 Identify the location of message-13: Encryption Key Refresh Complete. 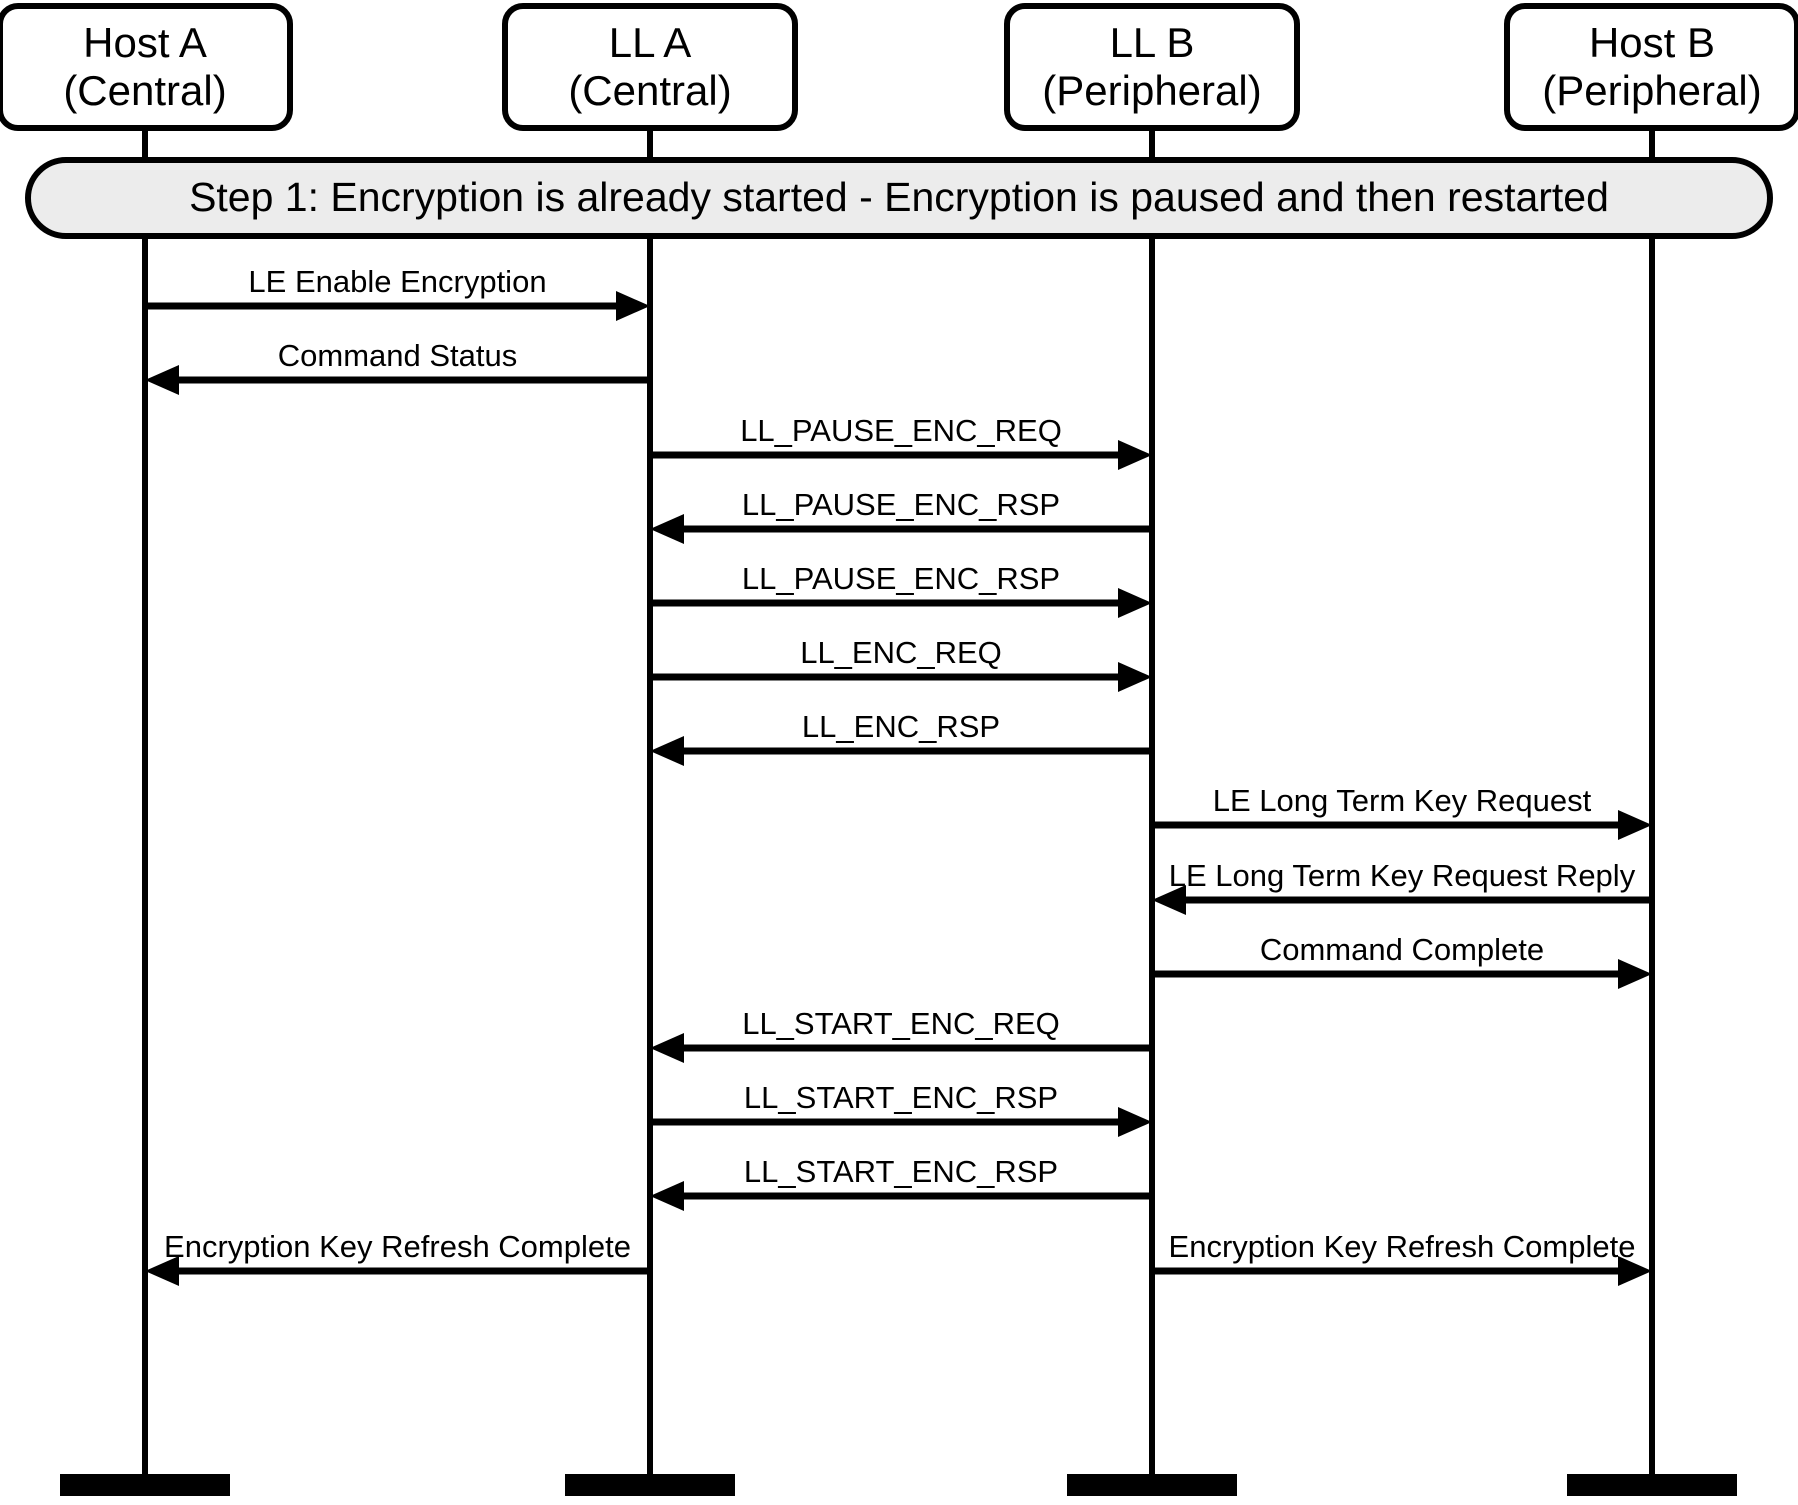
(397, 1257).